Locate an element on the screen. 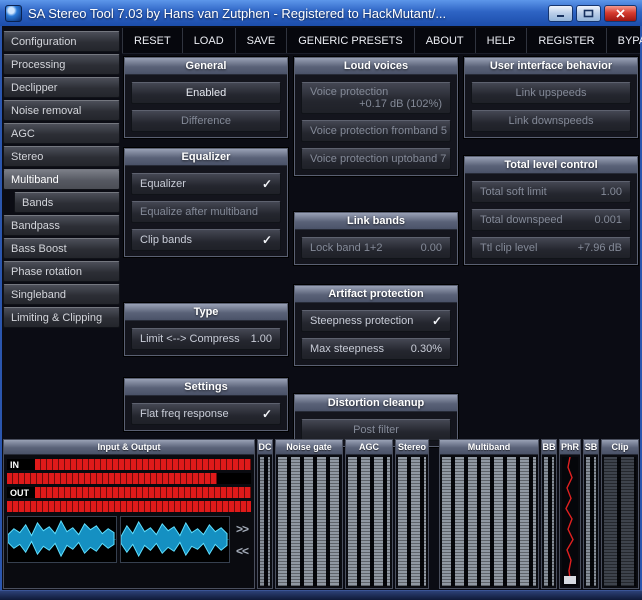 The image size is (642, 600). app-icon is located at coordinates (13, 13).